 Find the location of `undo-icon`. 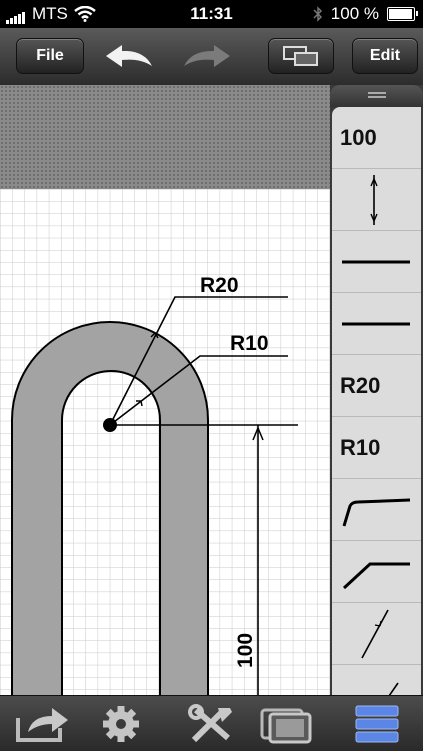

undo-icon is located at coordinates (129, 56).